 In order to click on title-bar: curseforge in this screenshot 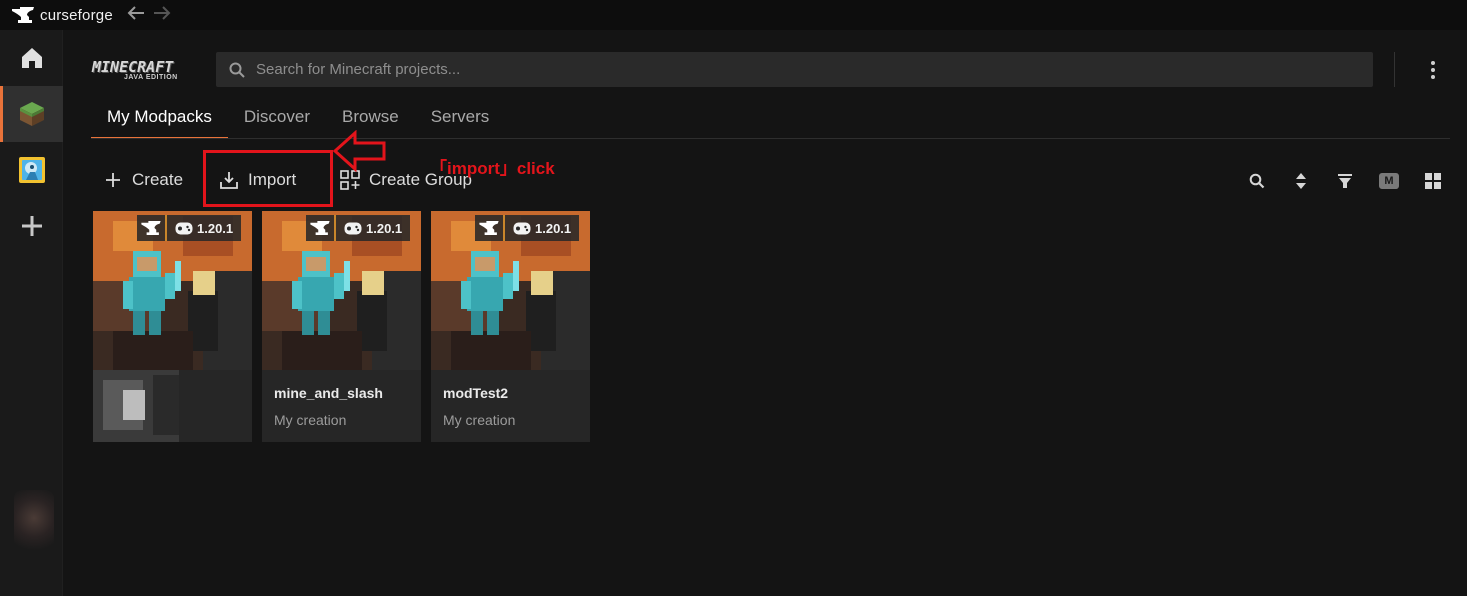, I will do `click(733, 15)`.